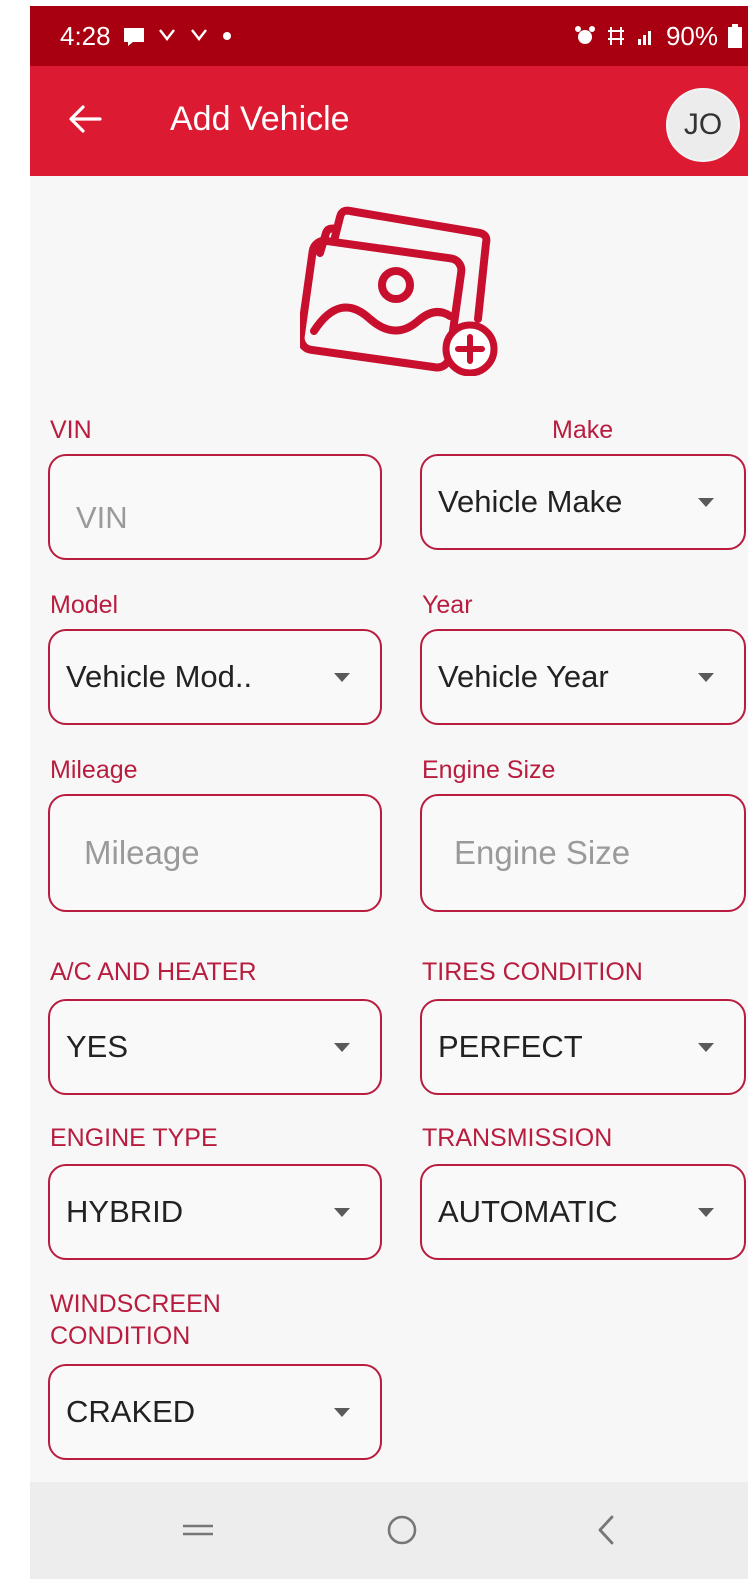 Image resolution: width=748 pixels, height=1579 pixels. Describe the element at coordinates (398, 293) in the screenshot. I see `image-add-icon` at that location.